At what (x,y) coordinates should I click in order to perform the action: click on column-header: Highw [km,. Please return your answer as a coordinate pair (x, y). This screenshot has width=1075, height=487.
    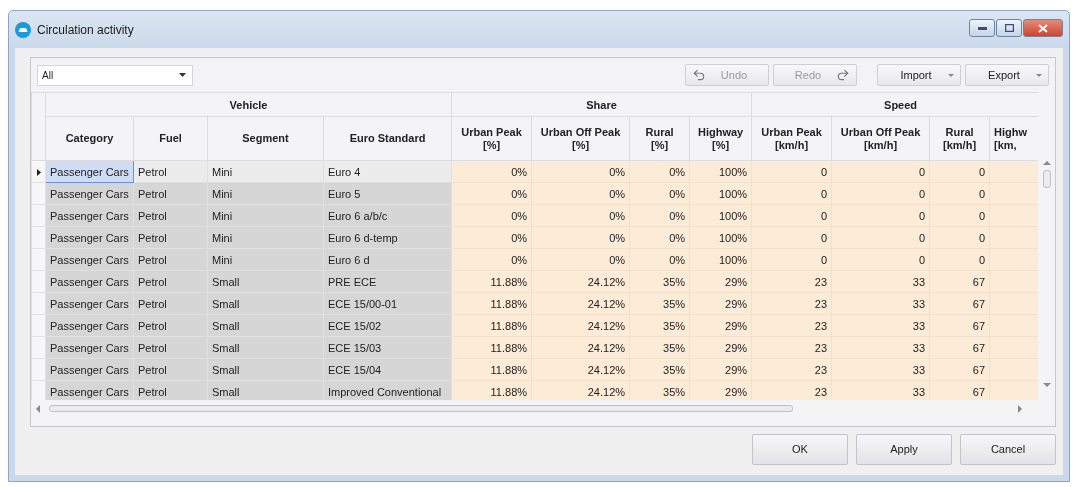
    Looking at the image, I should click on (1013, 138).